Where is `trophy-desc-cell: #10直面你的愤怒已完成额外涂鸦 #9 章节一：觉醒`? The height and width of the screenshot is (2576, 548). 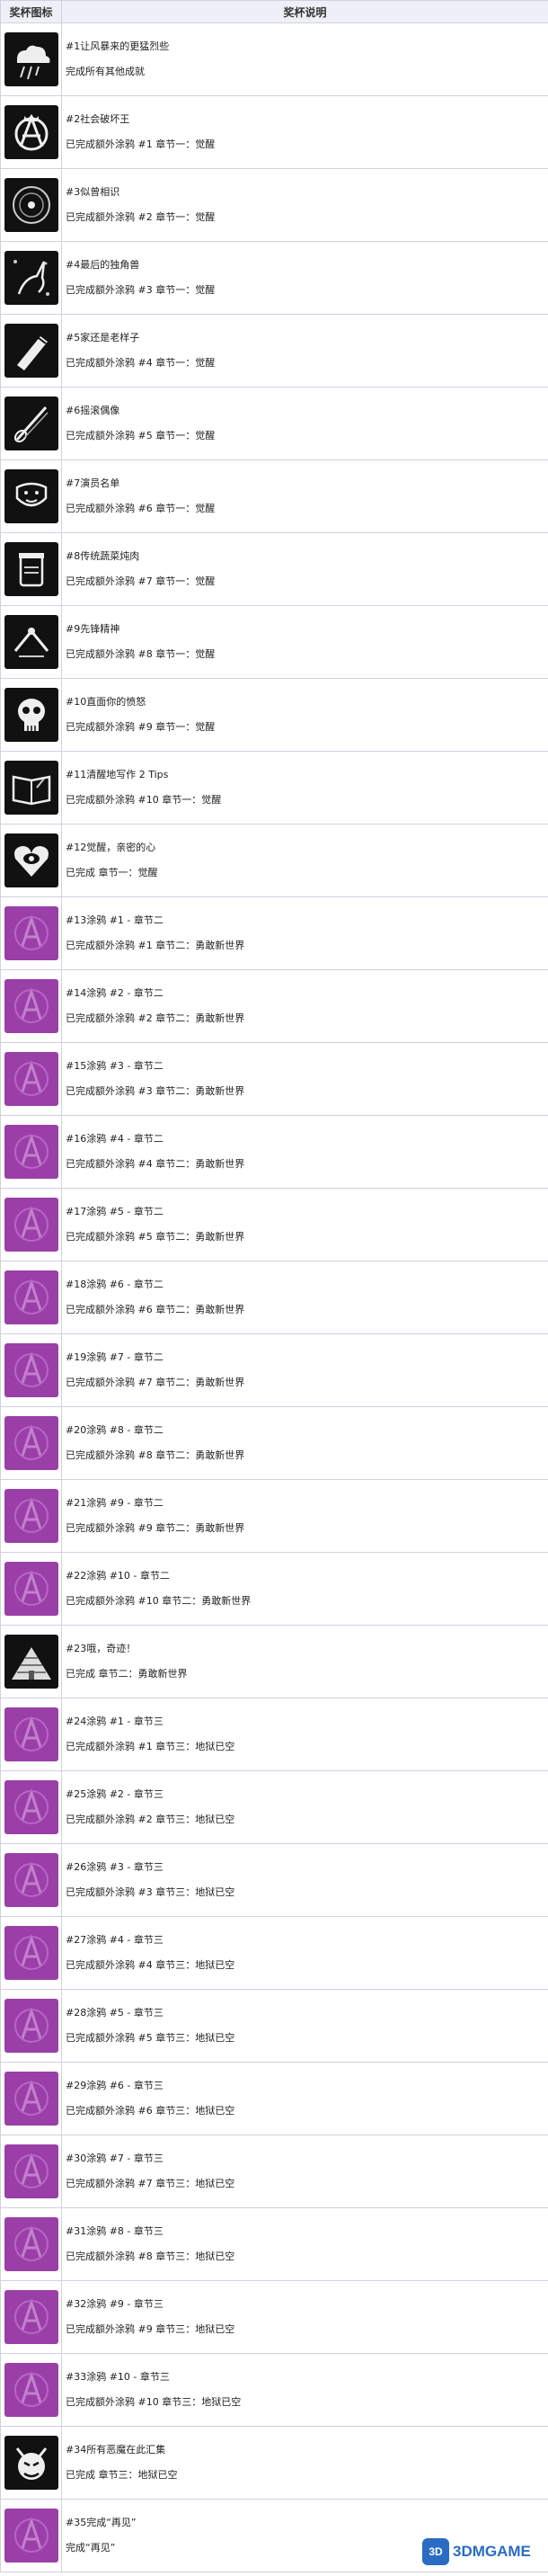
trophy-desc-cell: #10直面你的愤怒已完成额外涂鸦 #9 章节一：觉醒 is located at coordinates (304, 715).